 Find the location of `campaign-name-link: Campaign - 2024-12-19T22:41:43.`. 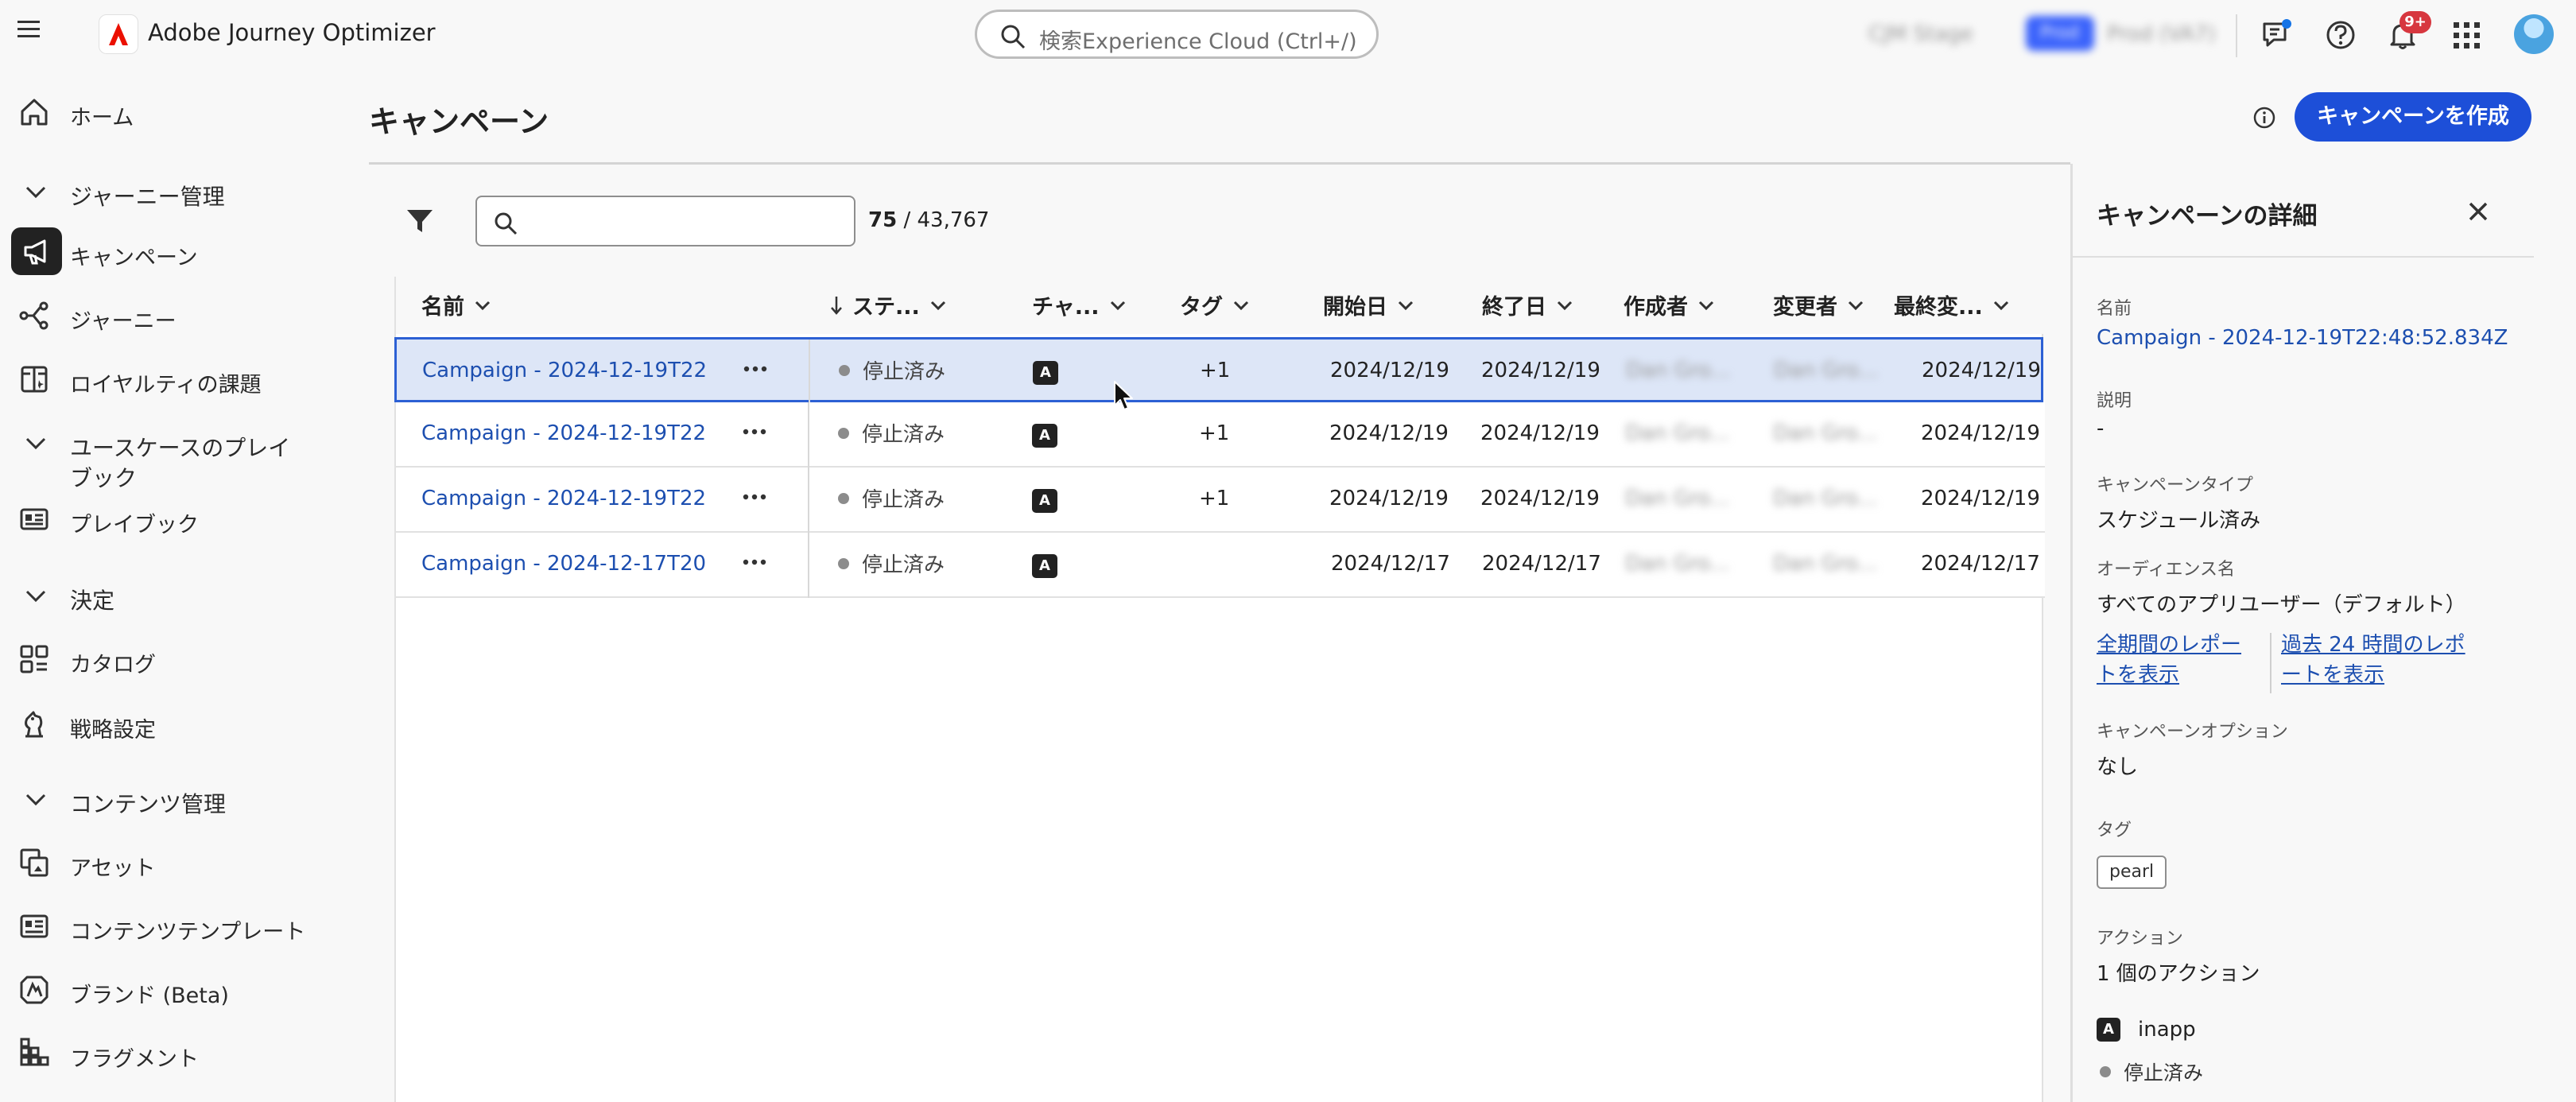

campaign-name-link: Campaign - 2024-12-19T22:41:43. is located at coordinates (564, 433).